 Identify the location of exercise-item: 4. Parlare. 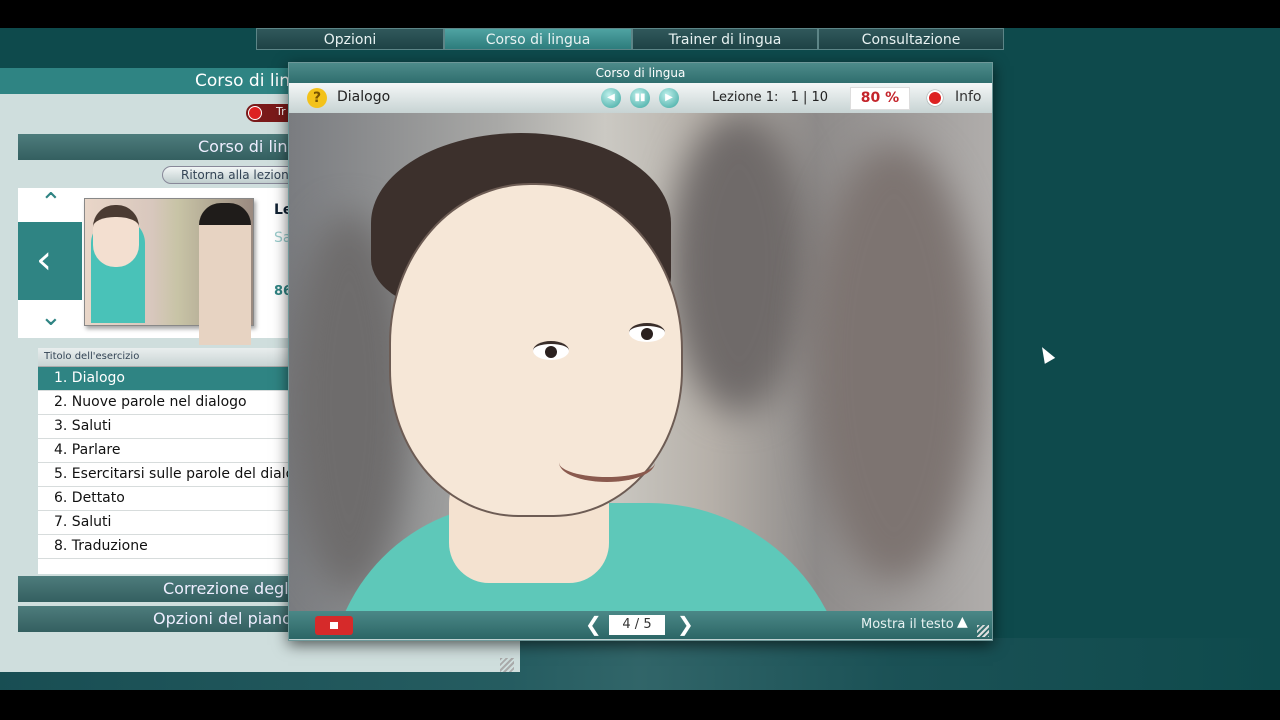
(173, 451).